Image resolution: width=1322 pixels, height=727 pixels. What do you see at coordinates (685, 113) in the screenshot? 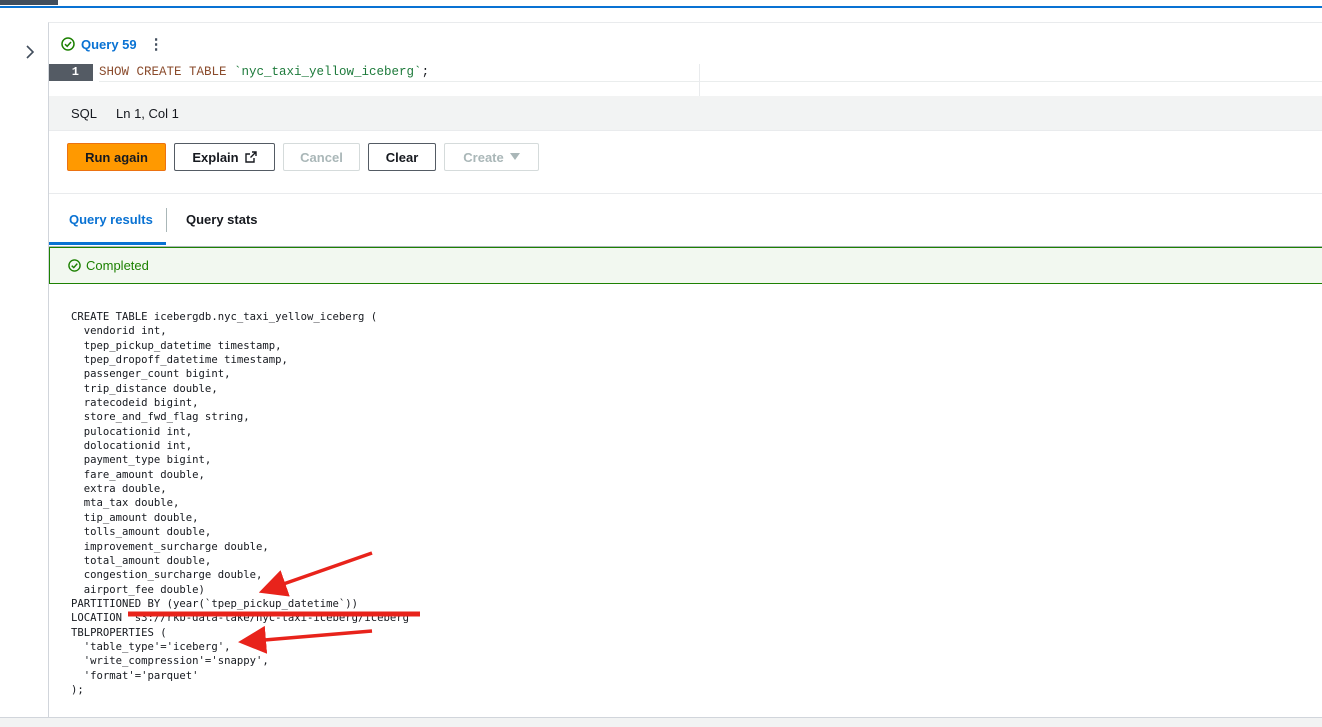
I see `editor-status-bar: SQL Ln 1, Col 1` at bounding box center [685, 113].